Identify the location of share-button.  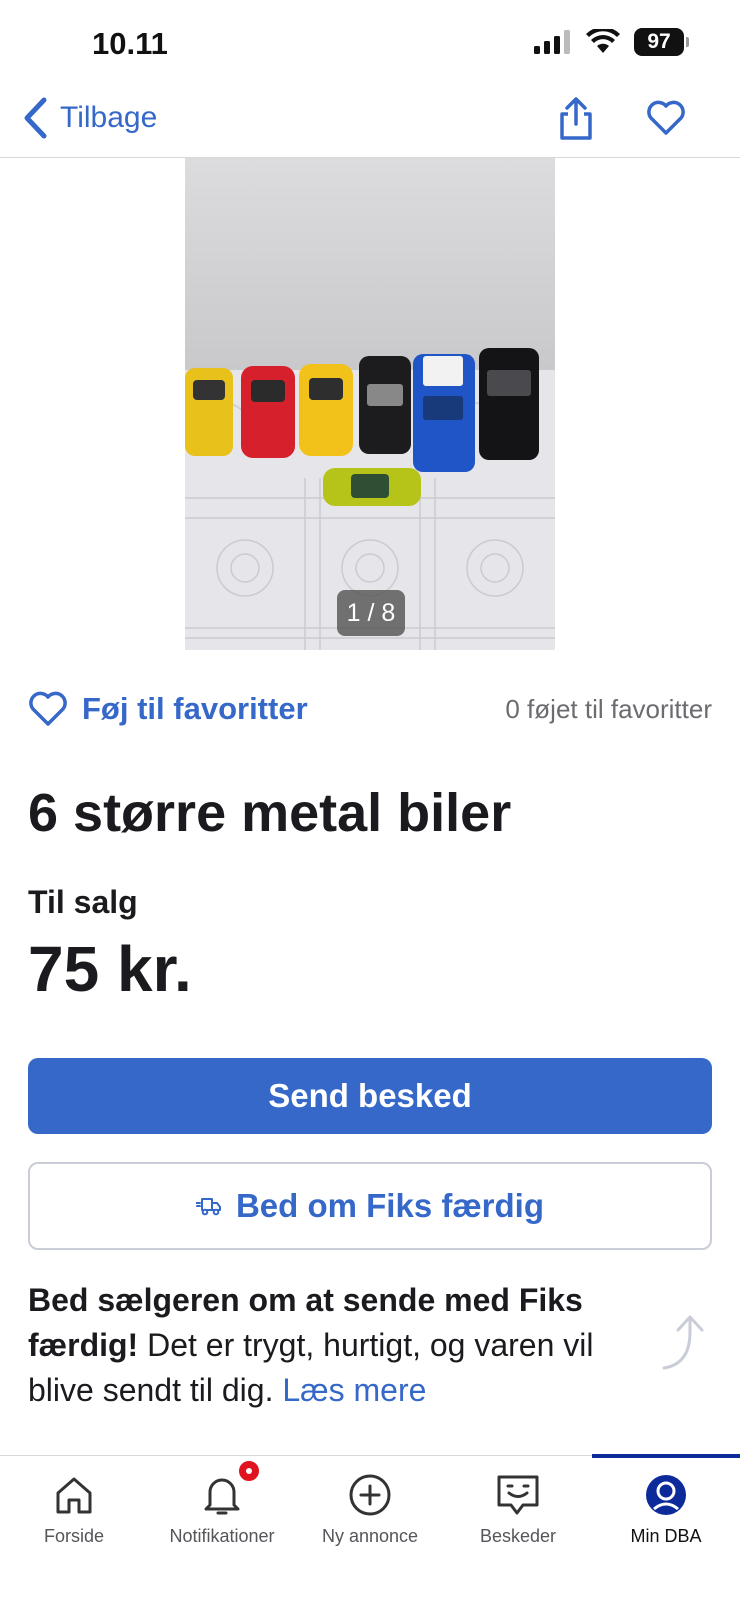
(576, 121).